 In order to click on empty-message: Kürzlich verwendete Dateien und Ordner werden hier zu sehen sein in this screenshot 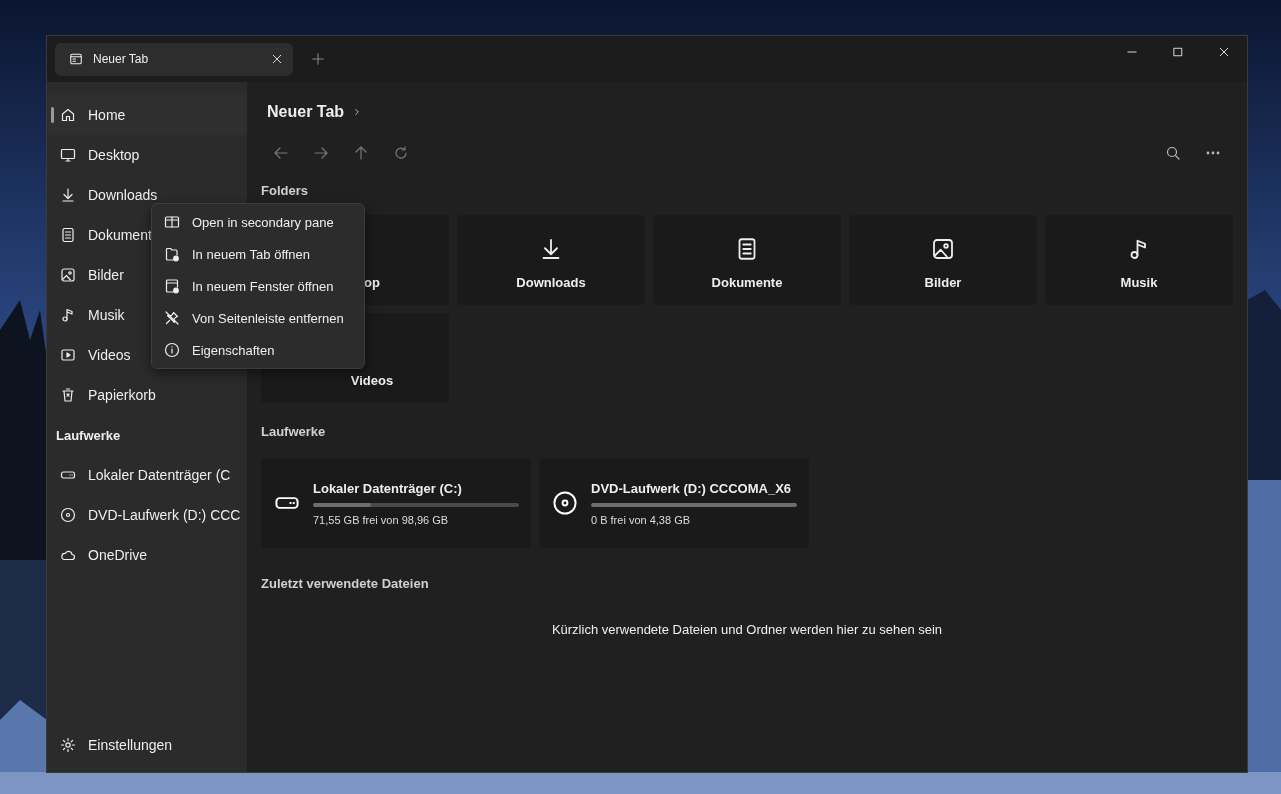, I will do `click(747, 629)`.